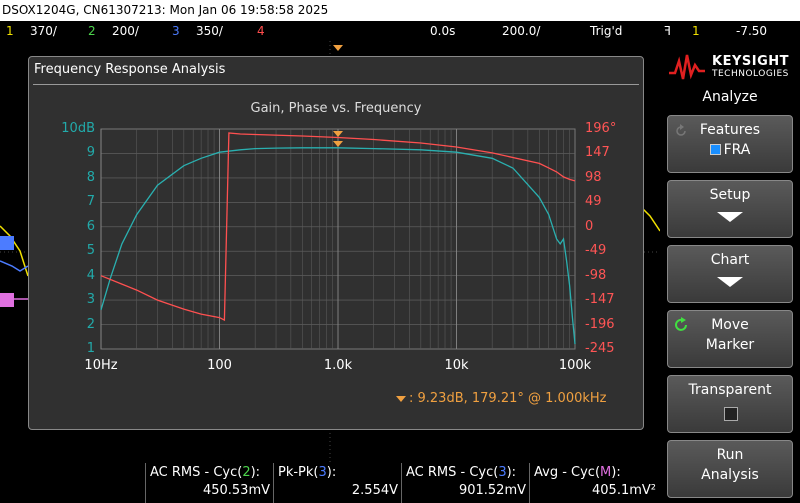 The width and height of the screenshot is (800, 503). Describe the element at coordinates (577, 472) in the screenshot. I see `measurement-4-label: Avg - Cyc(M):` at that location.